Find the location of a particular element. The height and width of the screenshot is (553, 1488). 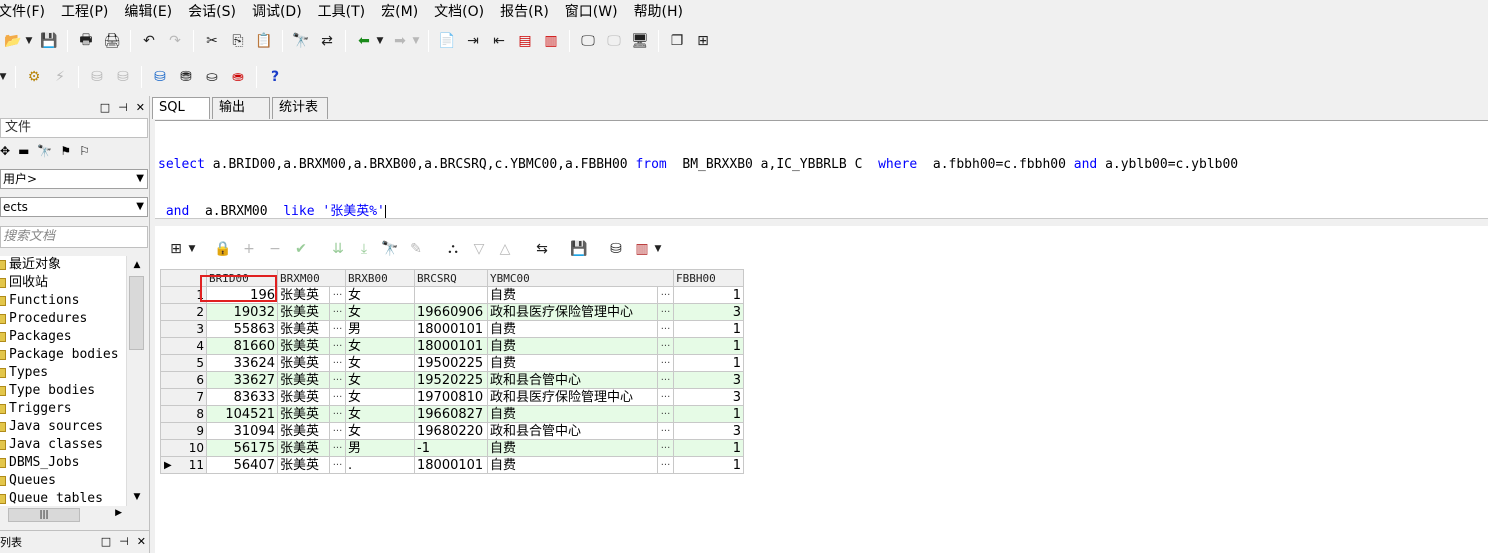

scroll-right-icon: ▶ is located at coordinates (118, 513).